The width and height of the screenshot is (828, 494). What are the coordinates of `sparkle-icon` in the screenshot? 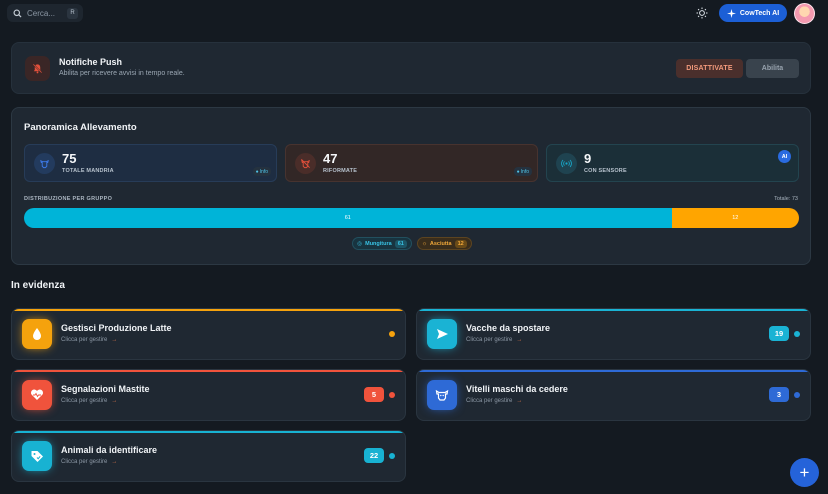 It's located at (731, 13).